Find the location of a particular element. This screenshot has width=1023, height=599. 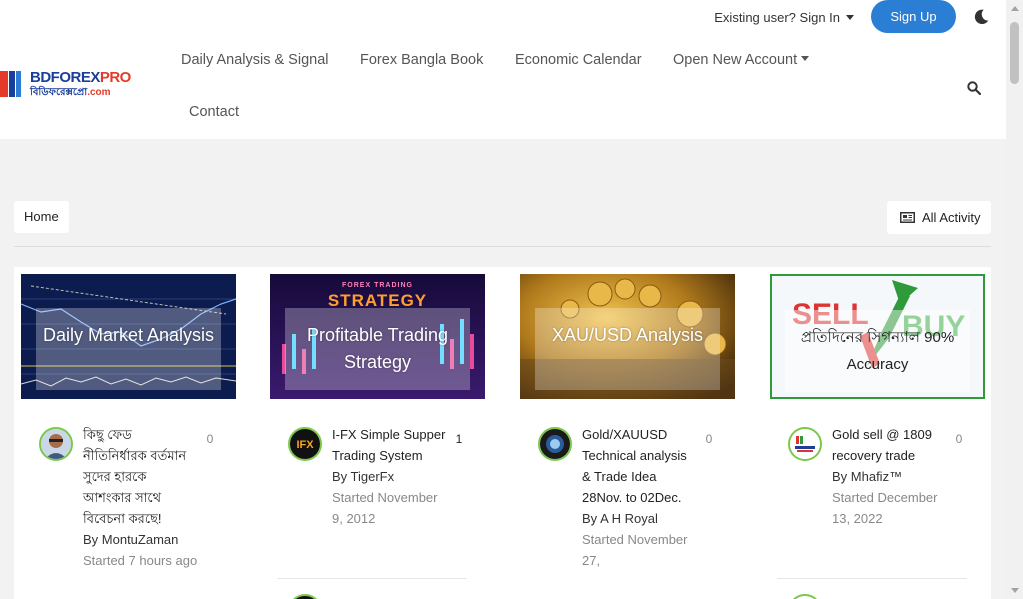

divider is located at coordinates (502, 246).